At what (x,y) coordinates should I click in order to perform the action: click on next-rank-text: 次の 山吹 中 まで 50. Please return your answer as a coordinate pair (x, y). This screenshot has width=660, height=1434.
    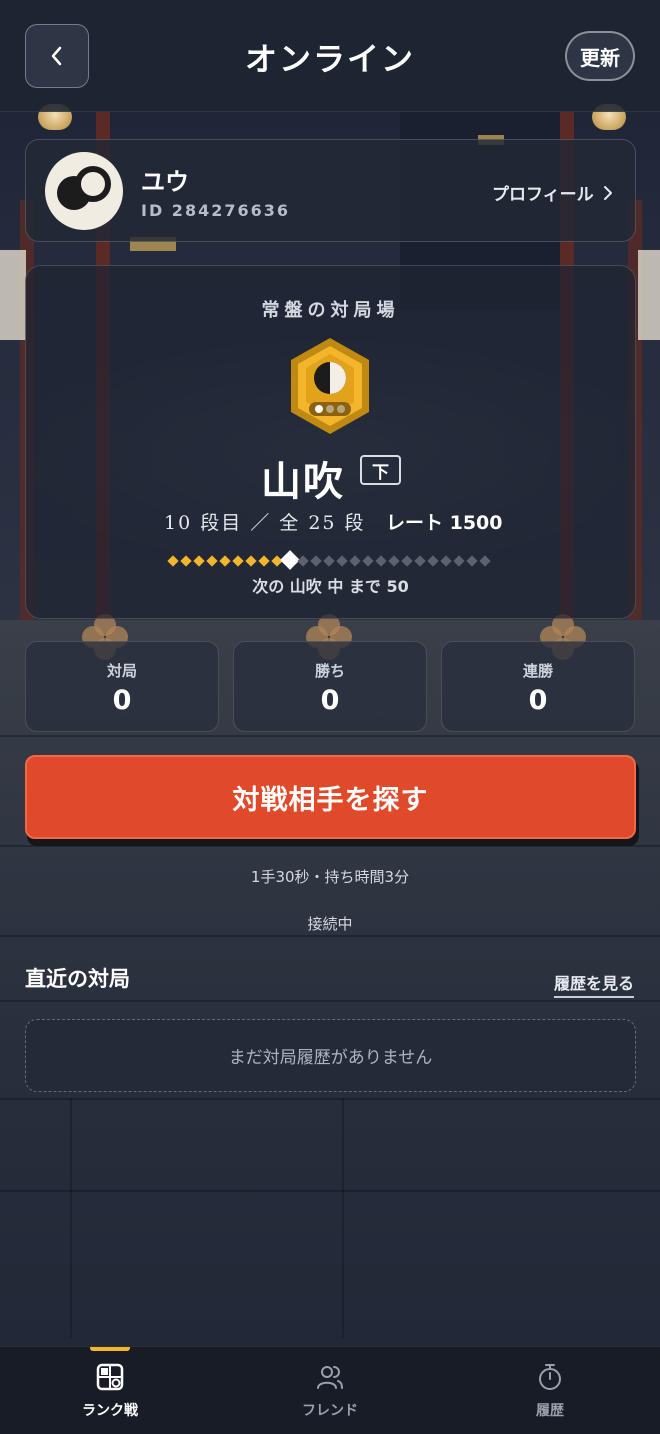
    Looking at the image, I should click on (330, 586).